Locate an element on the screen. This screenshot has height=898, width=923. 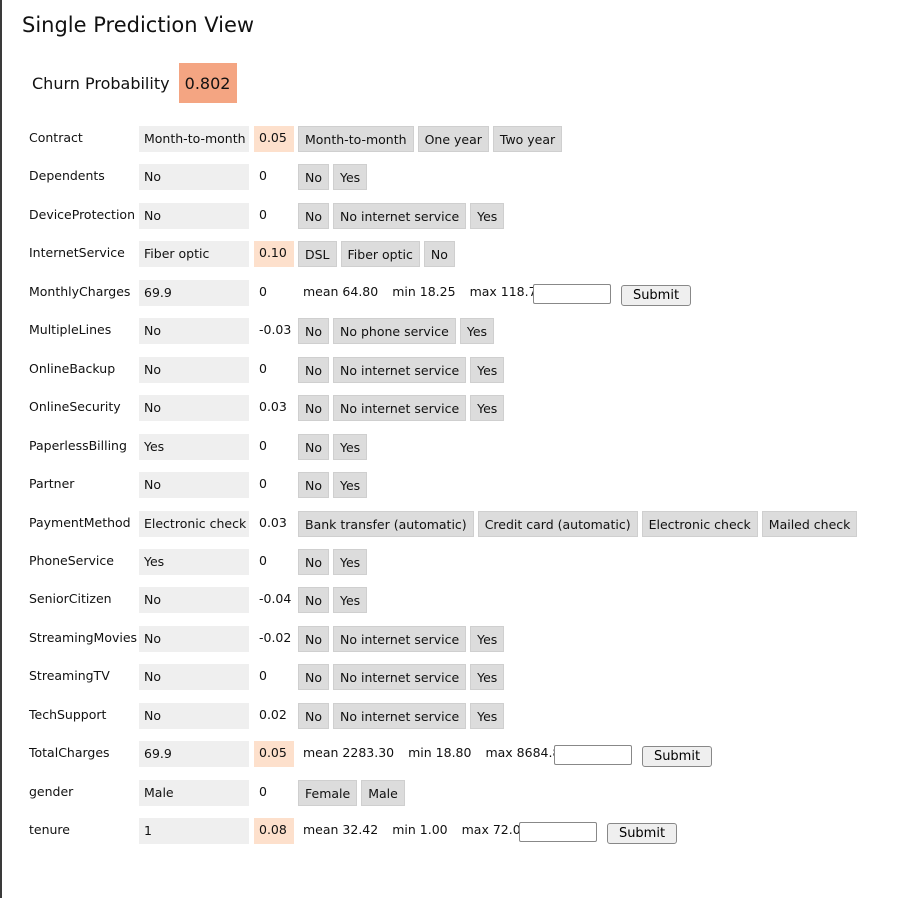
feature-name: Dependents is located at coordinates (67, 176).